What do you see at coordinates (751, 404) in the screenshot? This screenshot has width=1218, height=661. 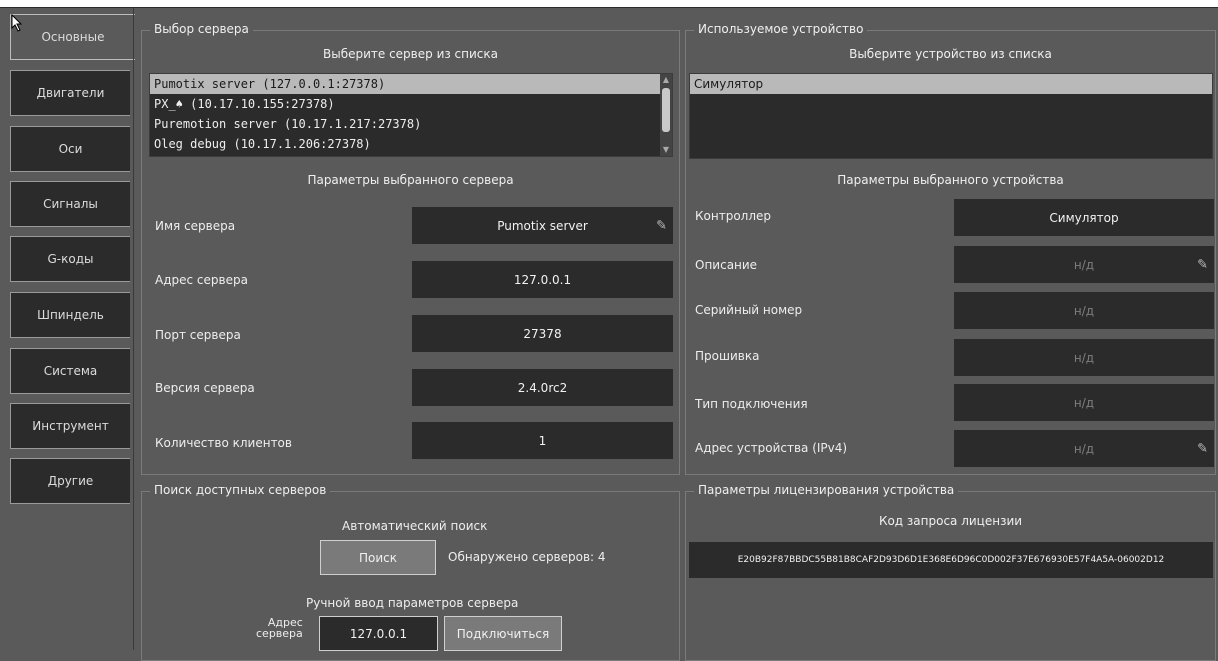 I see `connection-type-label: Тип подключения` at bounding box center [751, 404].